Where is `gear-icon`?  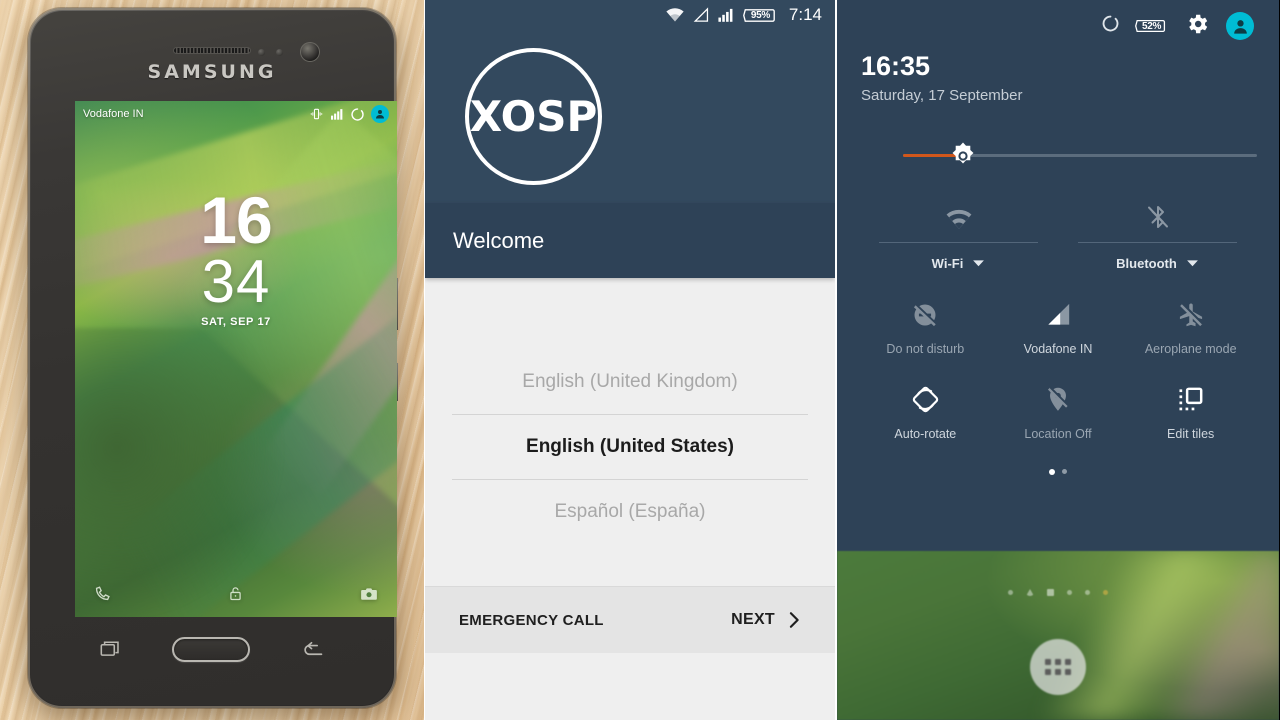 gear-icon is located at coordinates (1197, 26).